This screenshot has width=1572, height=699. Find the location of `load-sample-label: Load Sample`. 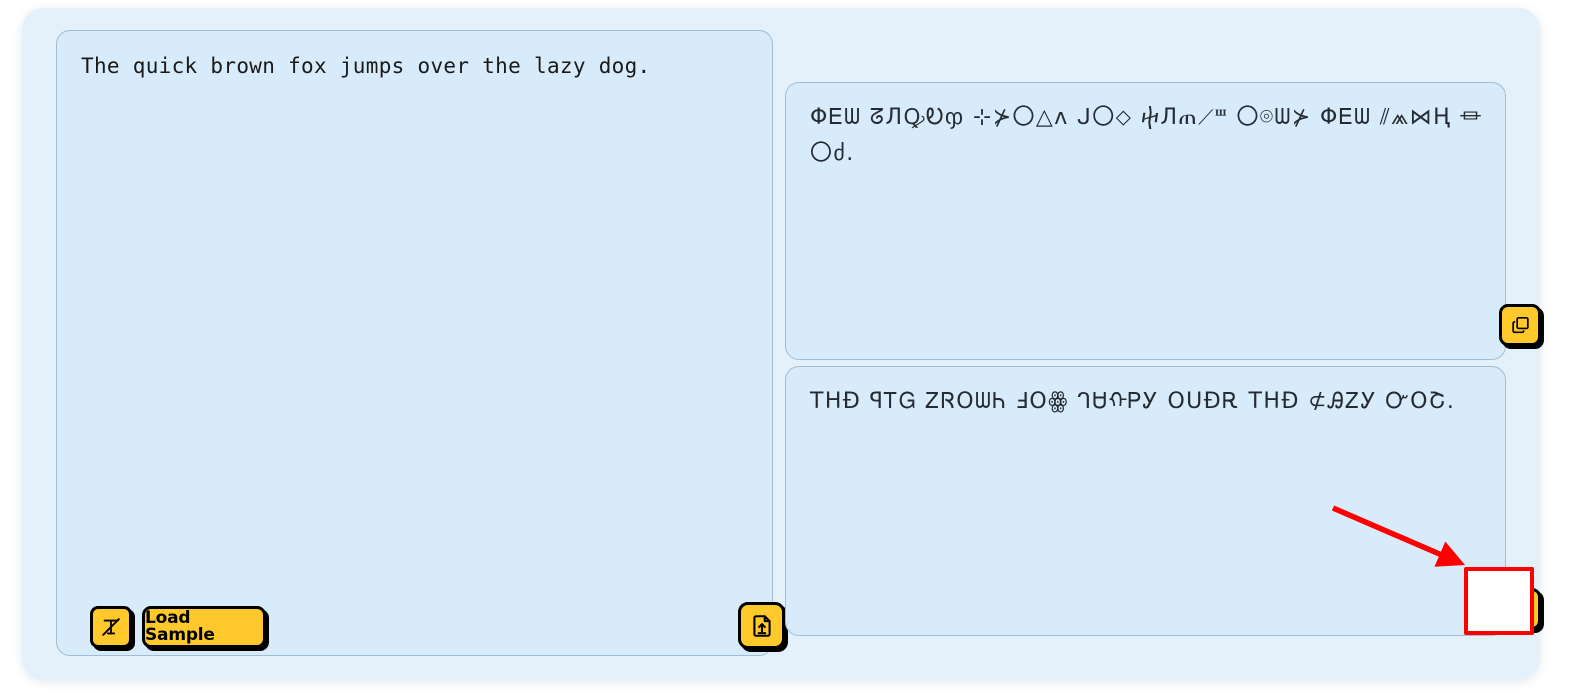

load-sample-label: Load Sample is located at coordinates (180, 626).